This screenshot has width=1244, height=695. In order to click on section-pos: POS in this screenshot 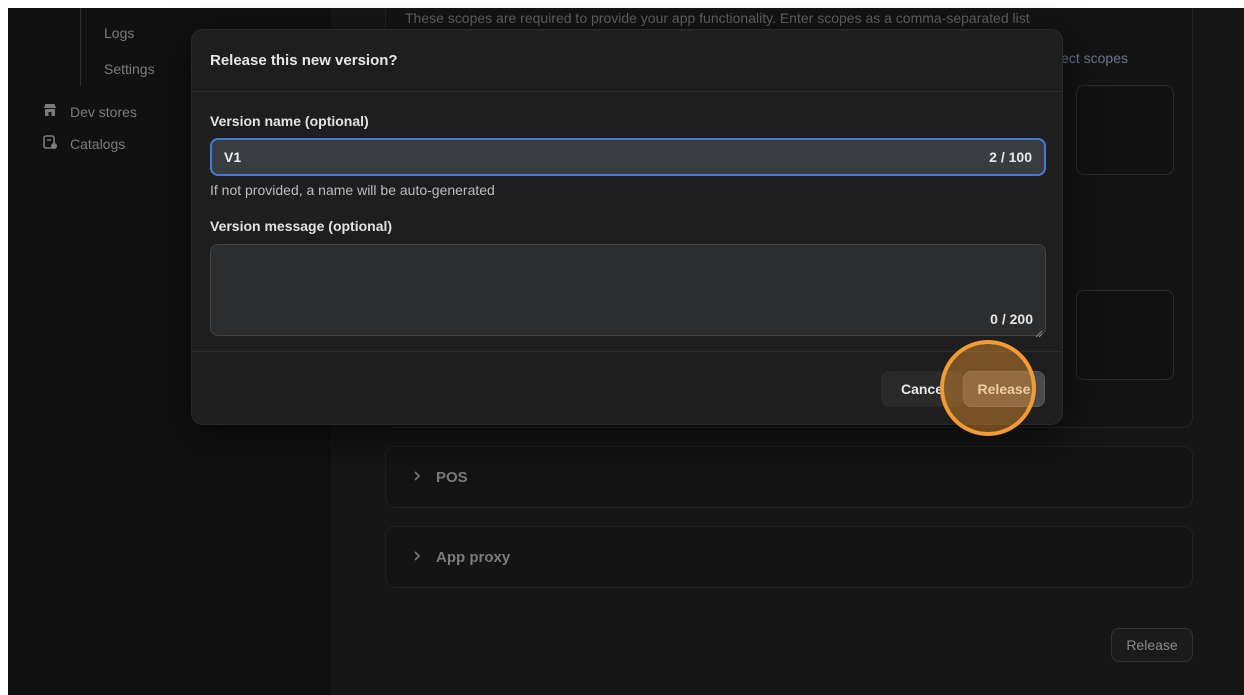, I will do `click(789, 477)`.